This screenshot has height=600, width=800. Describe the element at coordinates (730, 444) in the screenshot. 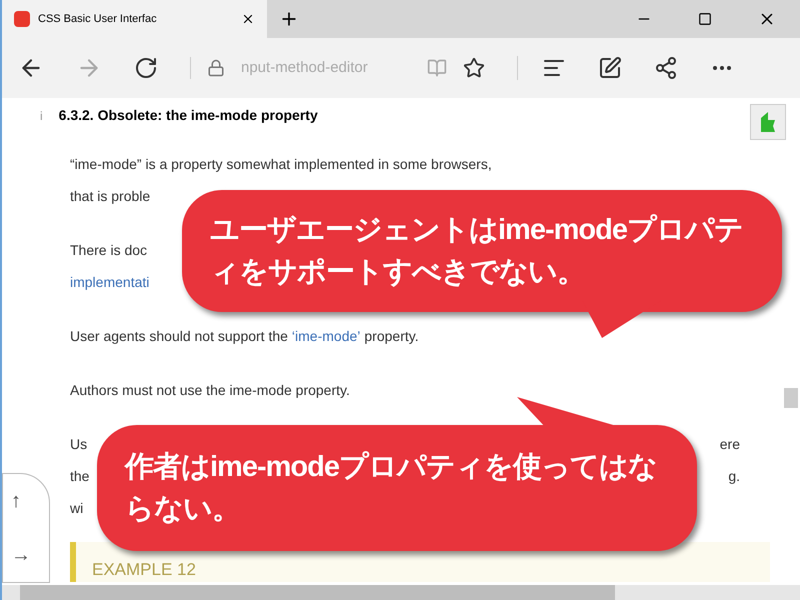

I see `paragraph-text: ere` at that location.